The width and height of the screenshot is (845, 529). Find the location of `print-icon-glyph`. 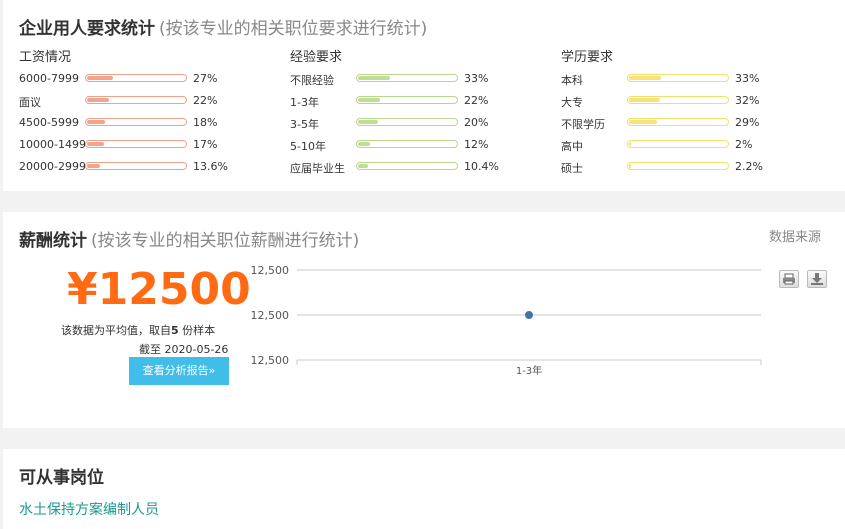

print-icon-glyph is located at coordinates (789, 279).